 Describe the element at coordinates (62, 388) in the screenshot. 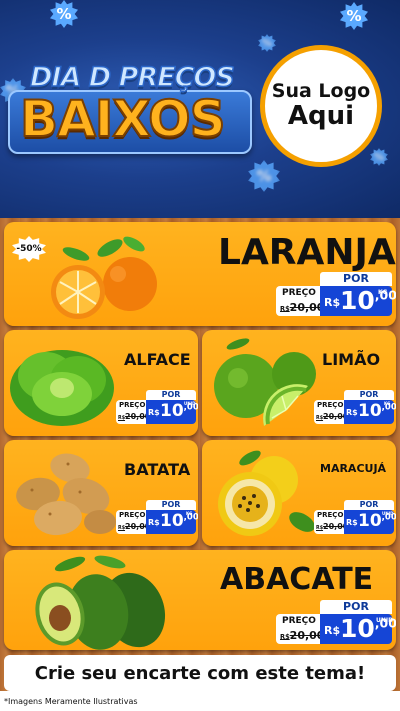

I see `lettuce-image` at that location.